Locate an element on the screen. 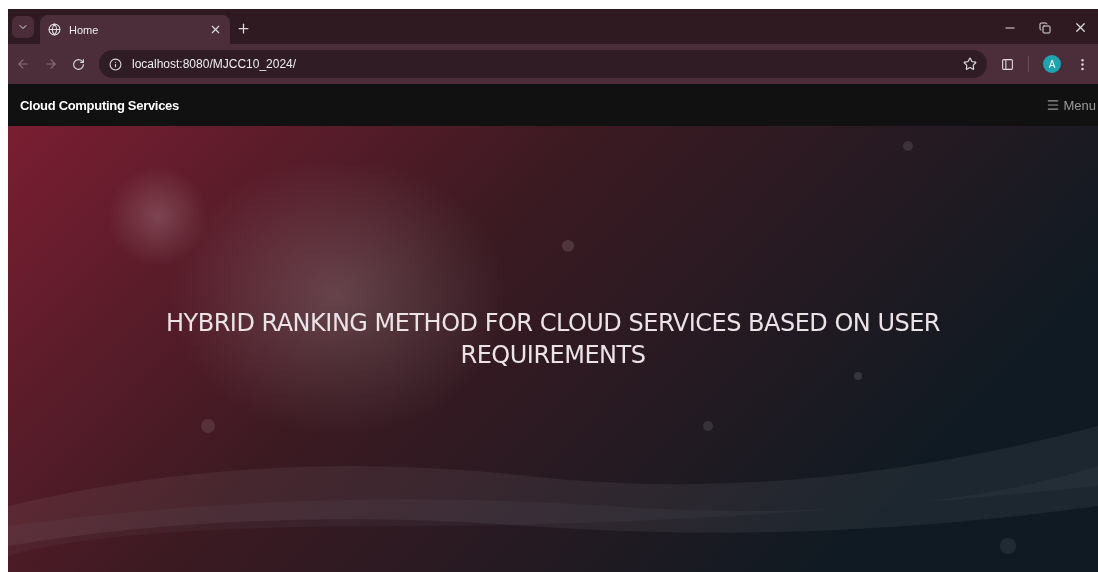 The image size is (1098, 572). hero-title: HYBRID RANKING METHOD FOR CLOUD SERVICES BASED ON USER REQUIREMENTS is located at coordinates (553, 339).